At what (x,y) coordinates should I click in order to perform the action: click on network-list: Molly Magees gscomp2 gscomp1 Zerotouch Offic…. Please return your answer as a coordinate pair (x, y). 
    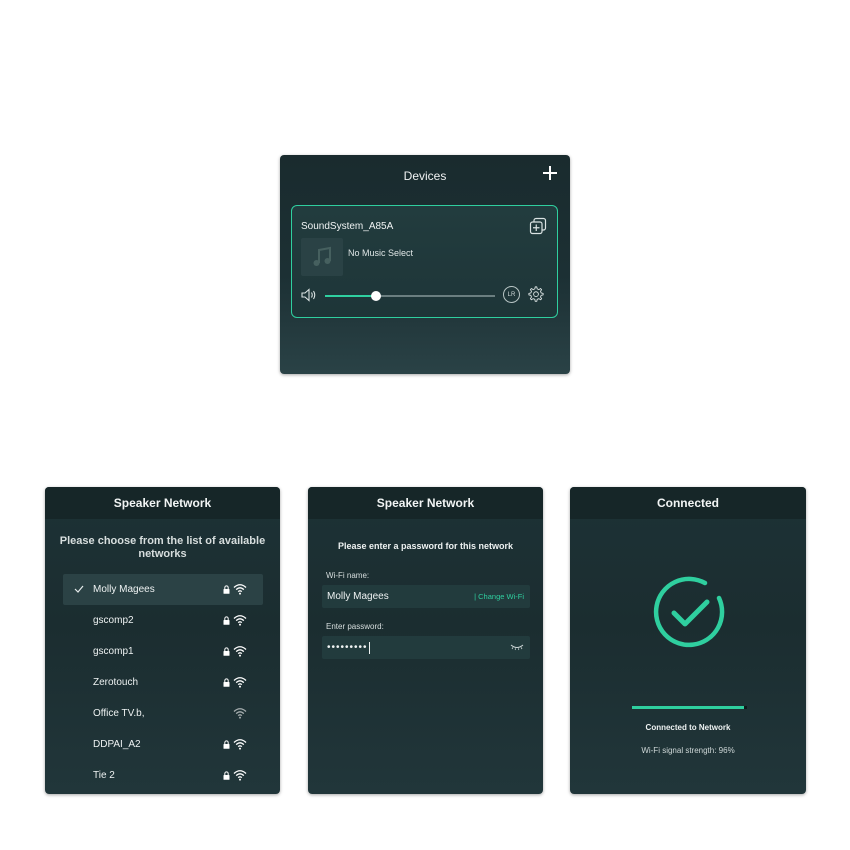
    Looking at the image, I should click on (163, 682).